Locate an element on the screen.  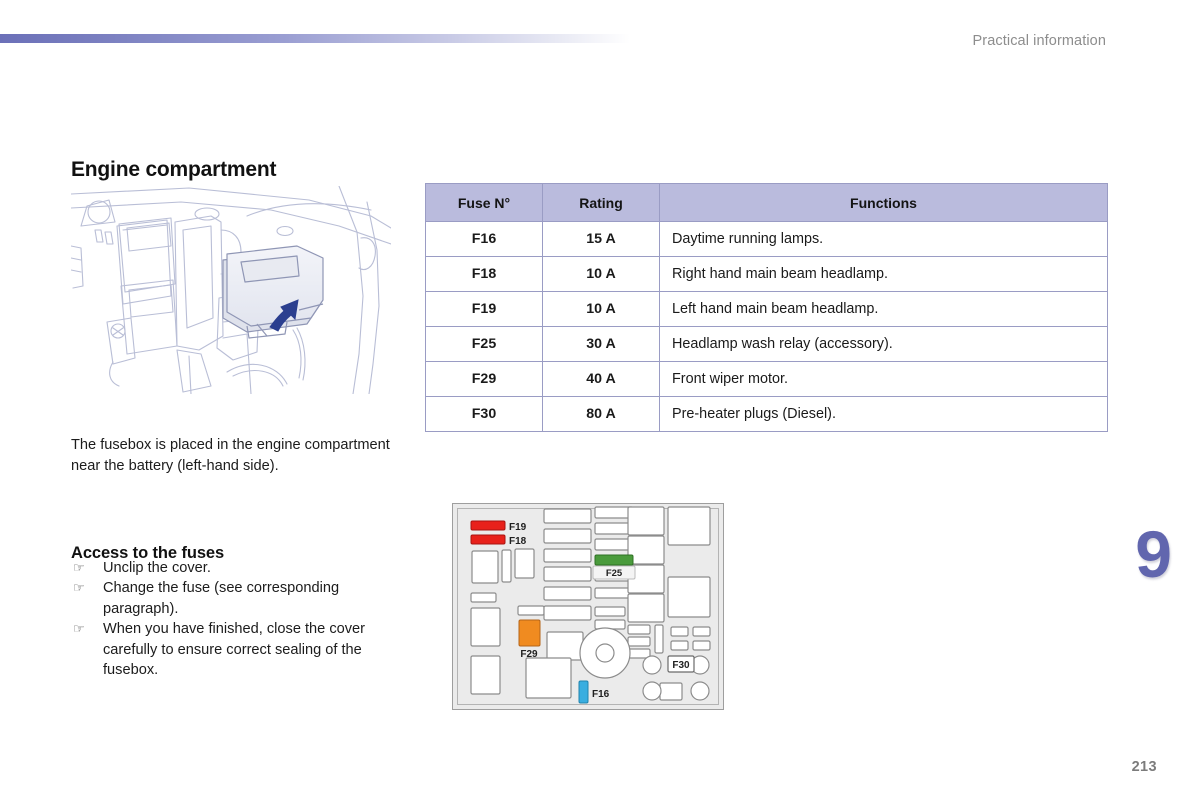
table-row: F29 40 A Front wiper motor. is located at coordinates (766, 379).